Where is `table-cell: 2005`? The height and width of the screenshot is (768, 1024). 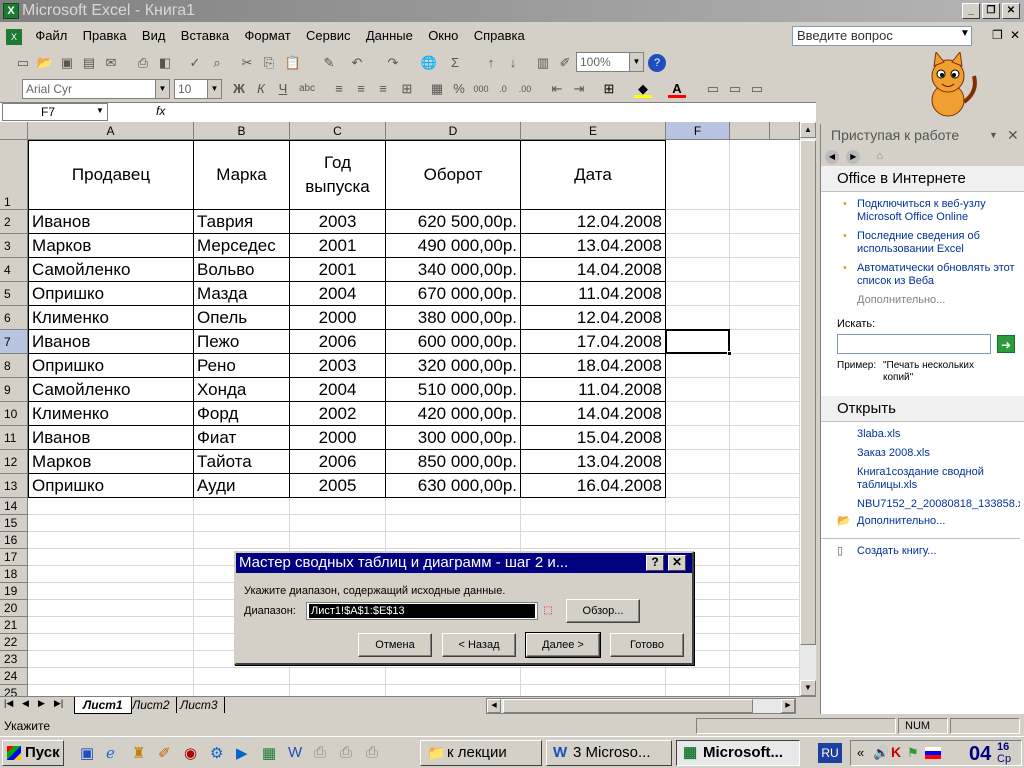 table-cell: 2005 is located at coordinates (338, 486).